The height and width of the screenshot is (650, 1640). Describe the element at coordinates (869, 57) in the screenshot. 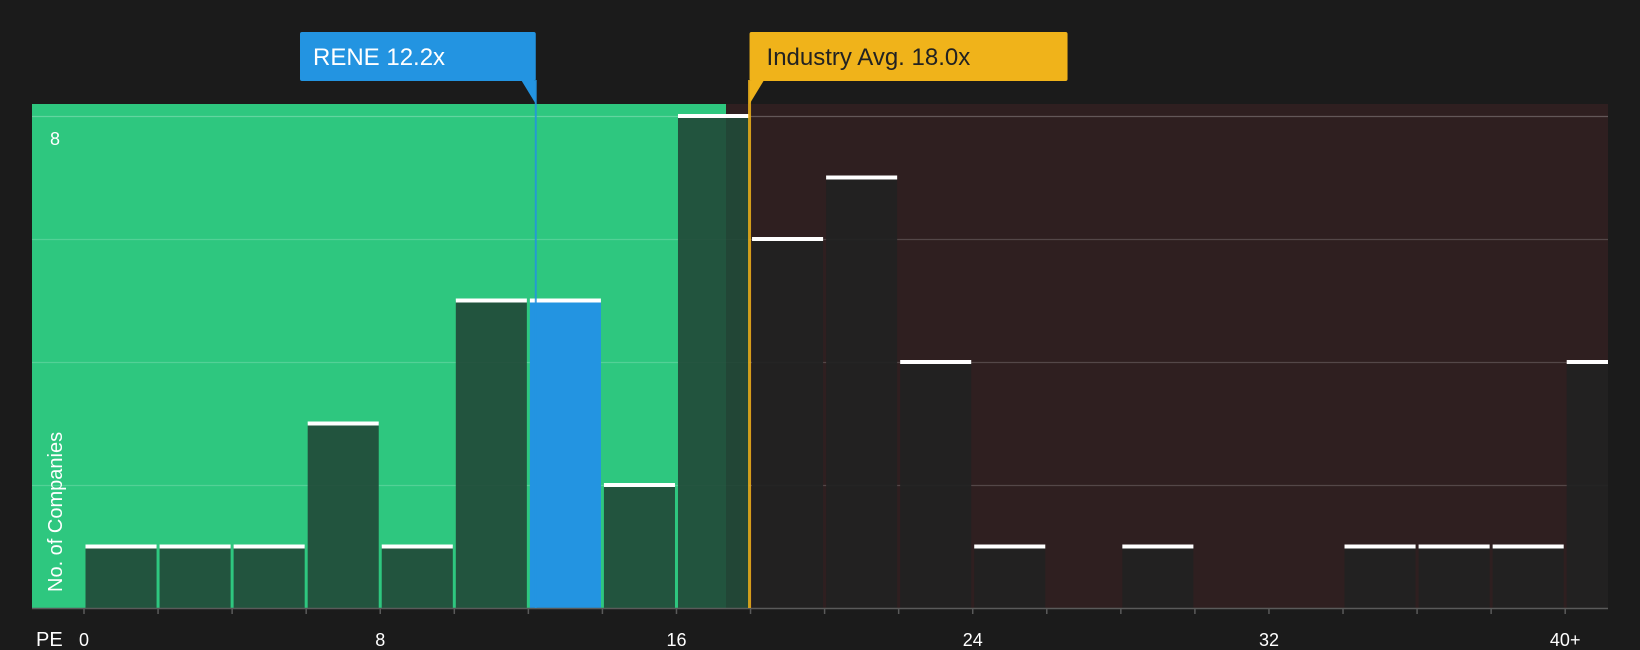

I see `industry-callout-label: Industry Avg. 18.0x` at that location.